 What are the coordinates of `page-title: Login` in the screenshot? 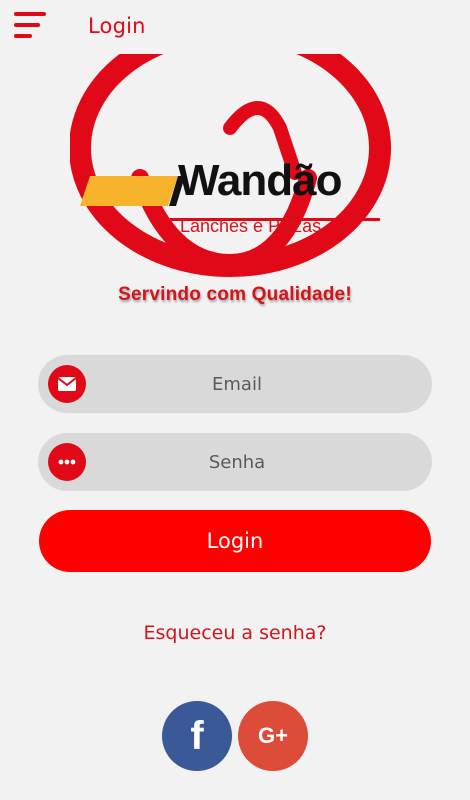 It's located at (117, 26).